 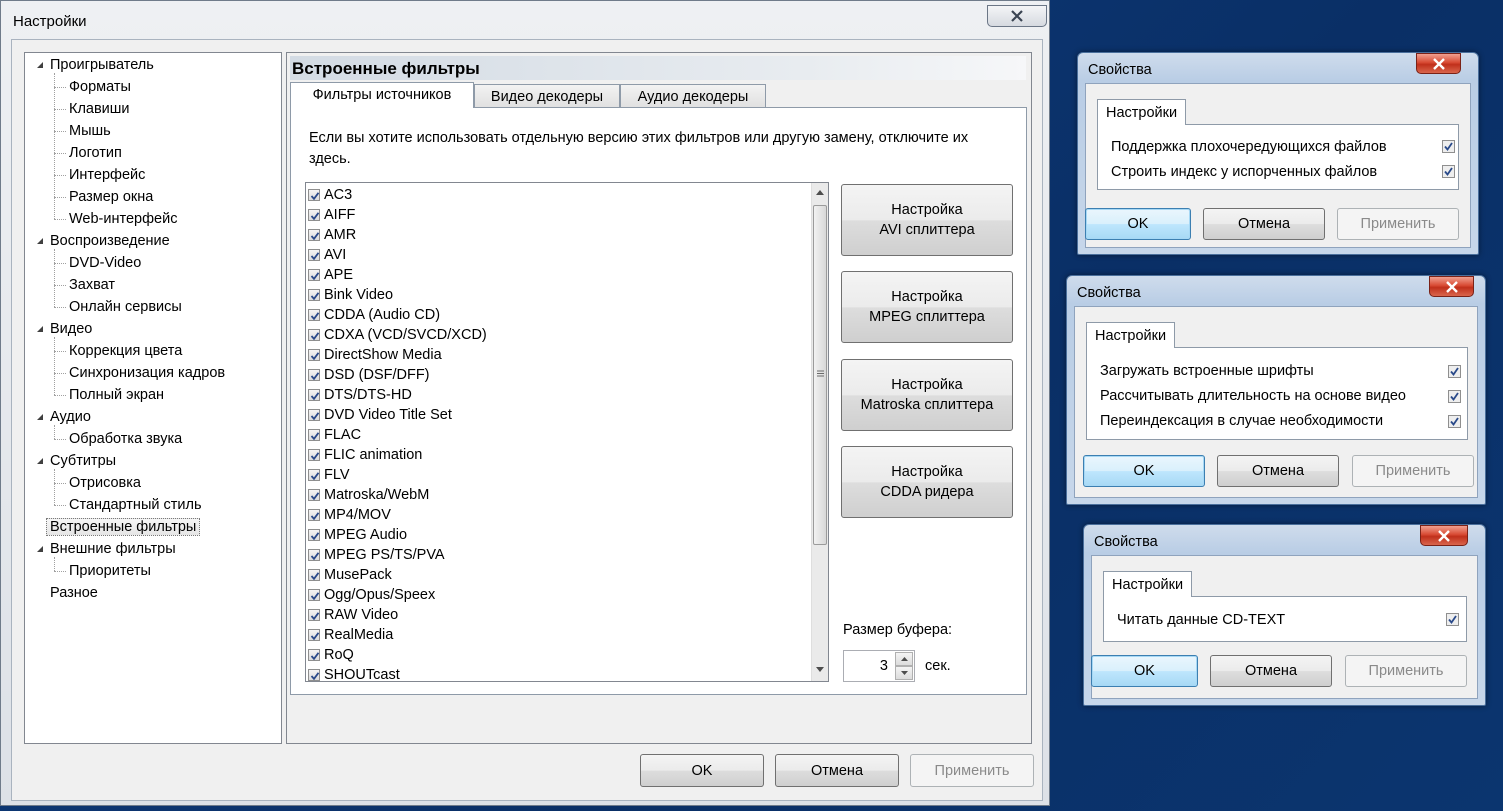 I want to click on tree-item: Приоритеты, so click(x=110, y=571).